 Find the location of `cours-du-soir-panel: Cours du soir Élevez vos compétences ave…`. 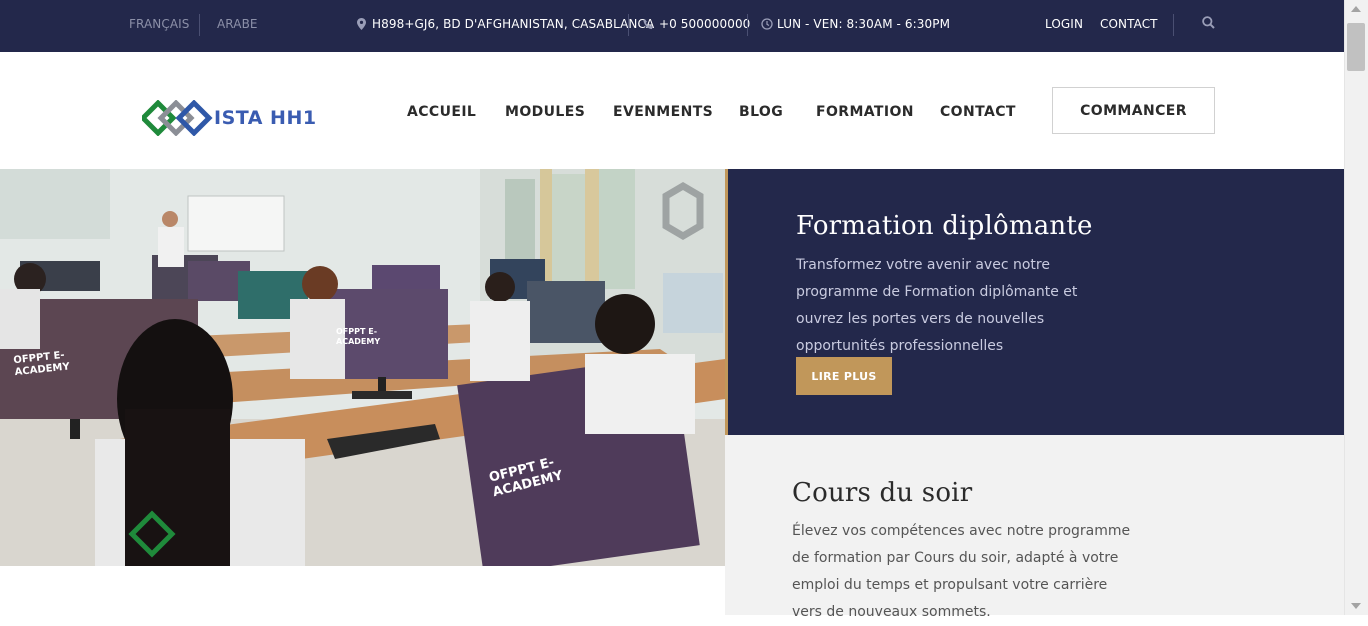

cours-du-soir-panel: Cours du soir Élevez vos compétences ave… is located at coordinates (1034, 527).